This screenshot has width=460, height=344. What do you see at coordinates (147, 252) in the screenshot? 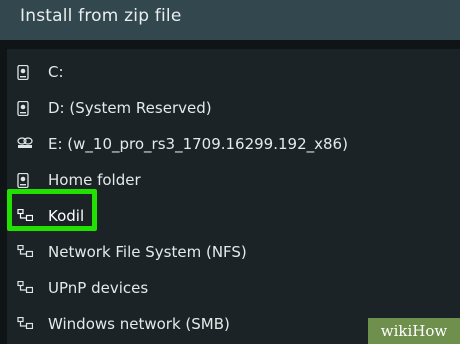
I see `list-item-label: Network File System (NFS)` at bounding box center [147, 252].